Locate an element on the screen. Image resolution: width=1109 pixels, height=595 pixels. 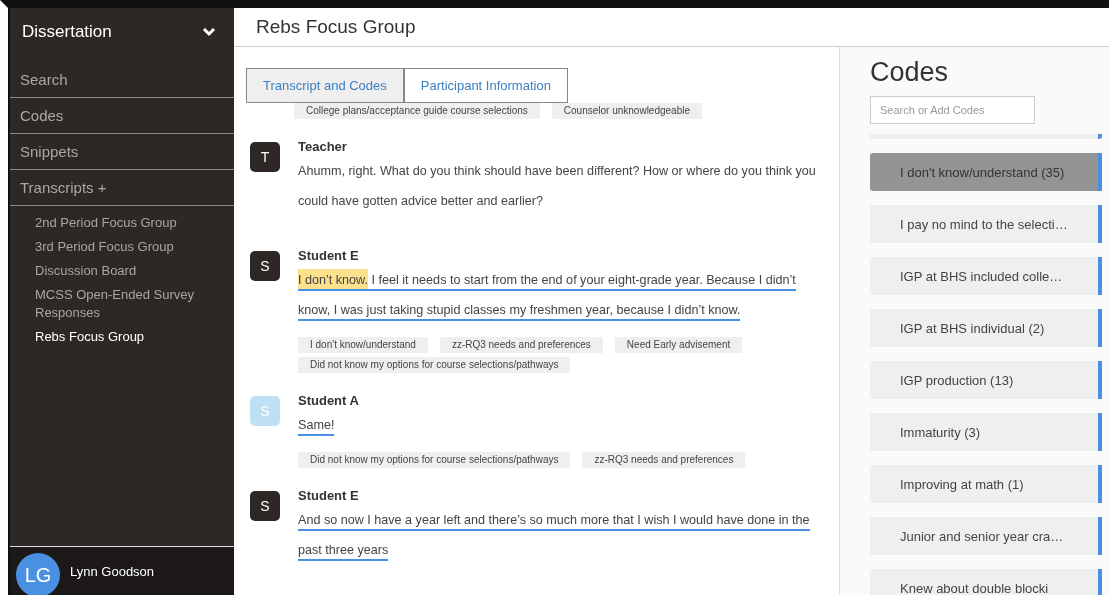
code-item: Knew about double blocki is located at coordinates (986, 582).